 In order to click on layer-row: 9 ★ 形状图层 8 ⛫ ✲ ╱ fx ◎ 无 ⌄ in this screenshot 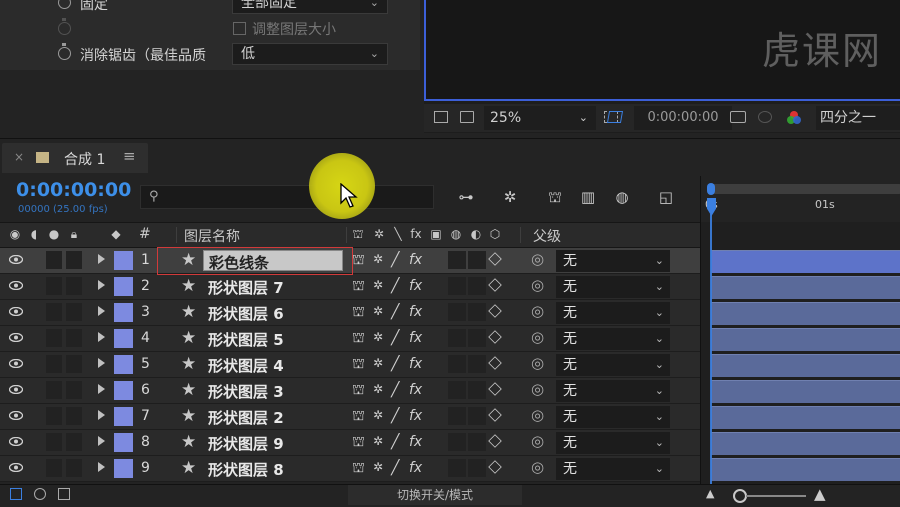, I will do `click(350, 469)`.